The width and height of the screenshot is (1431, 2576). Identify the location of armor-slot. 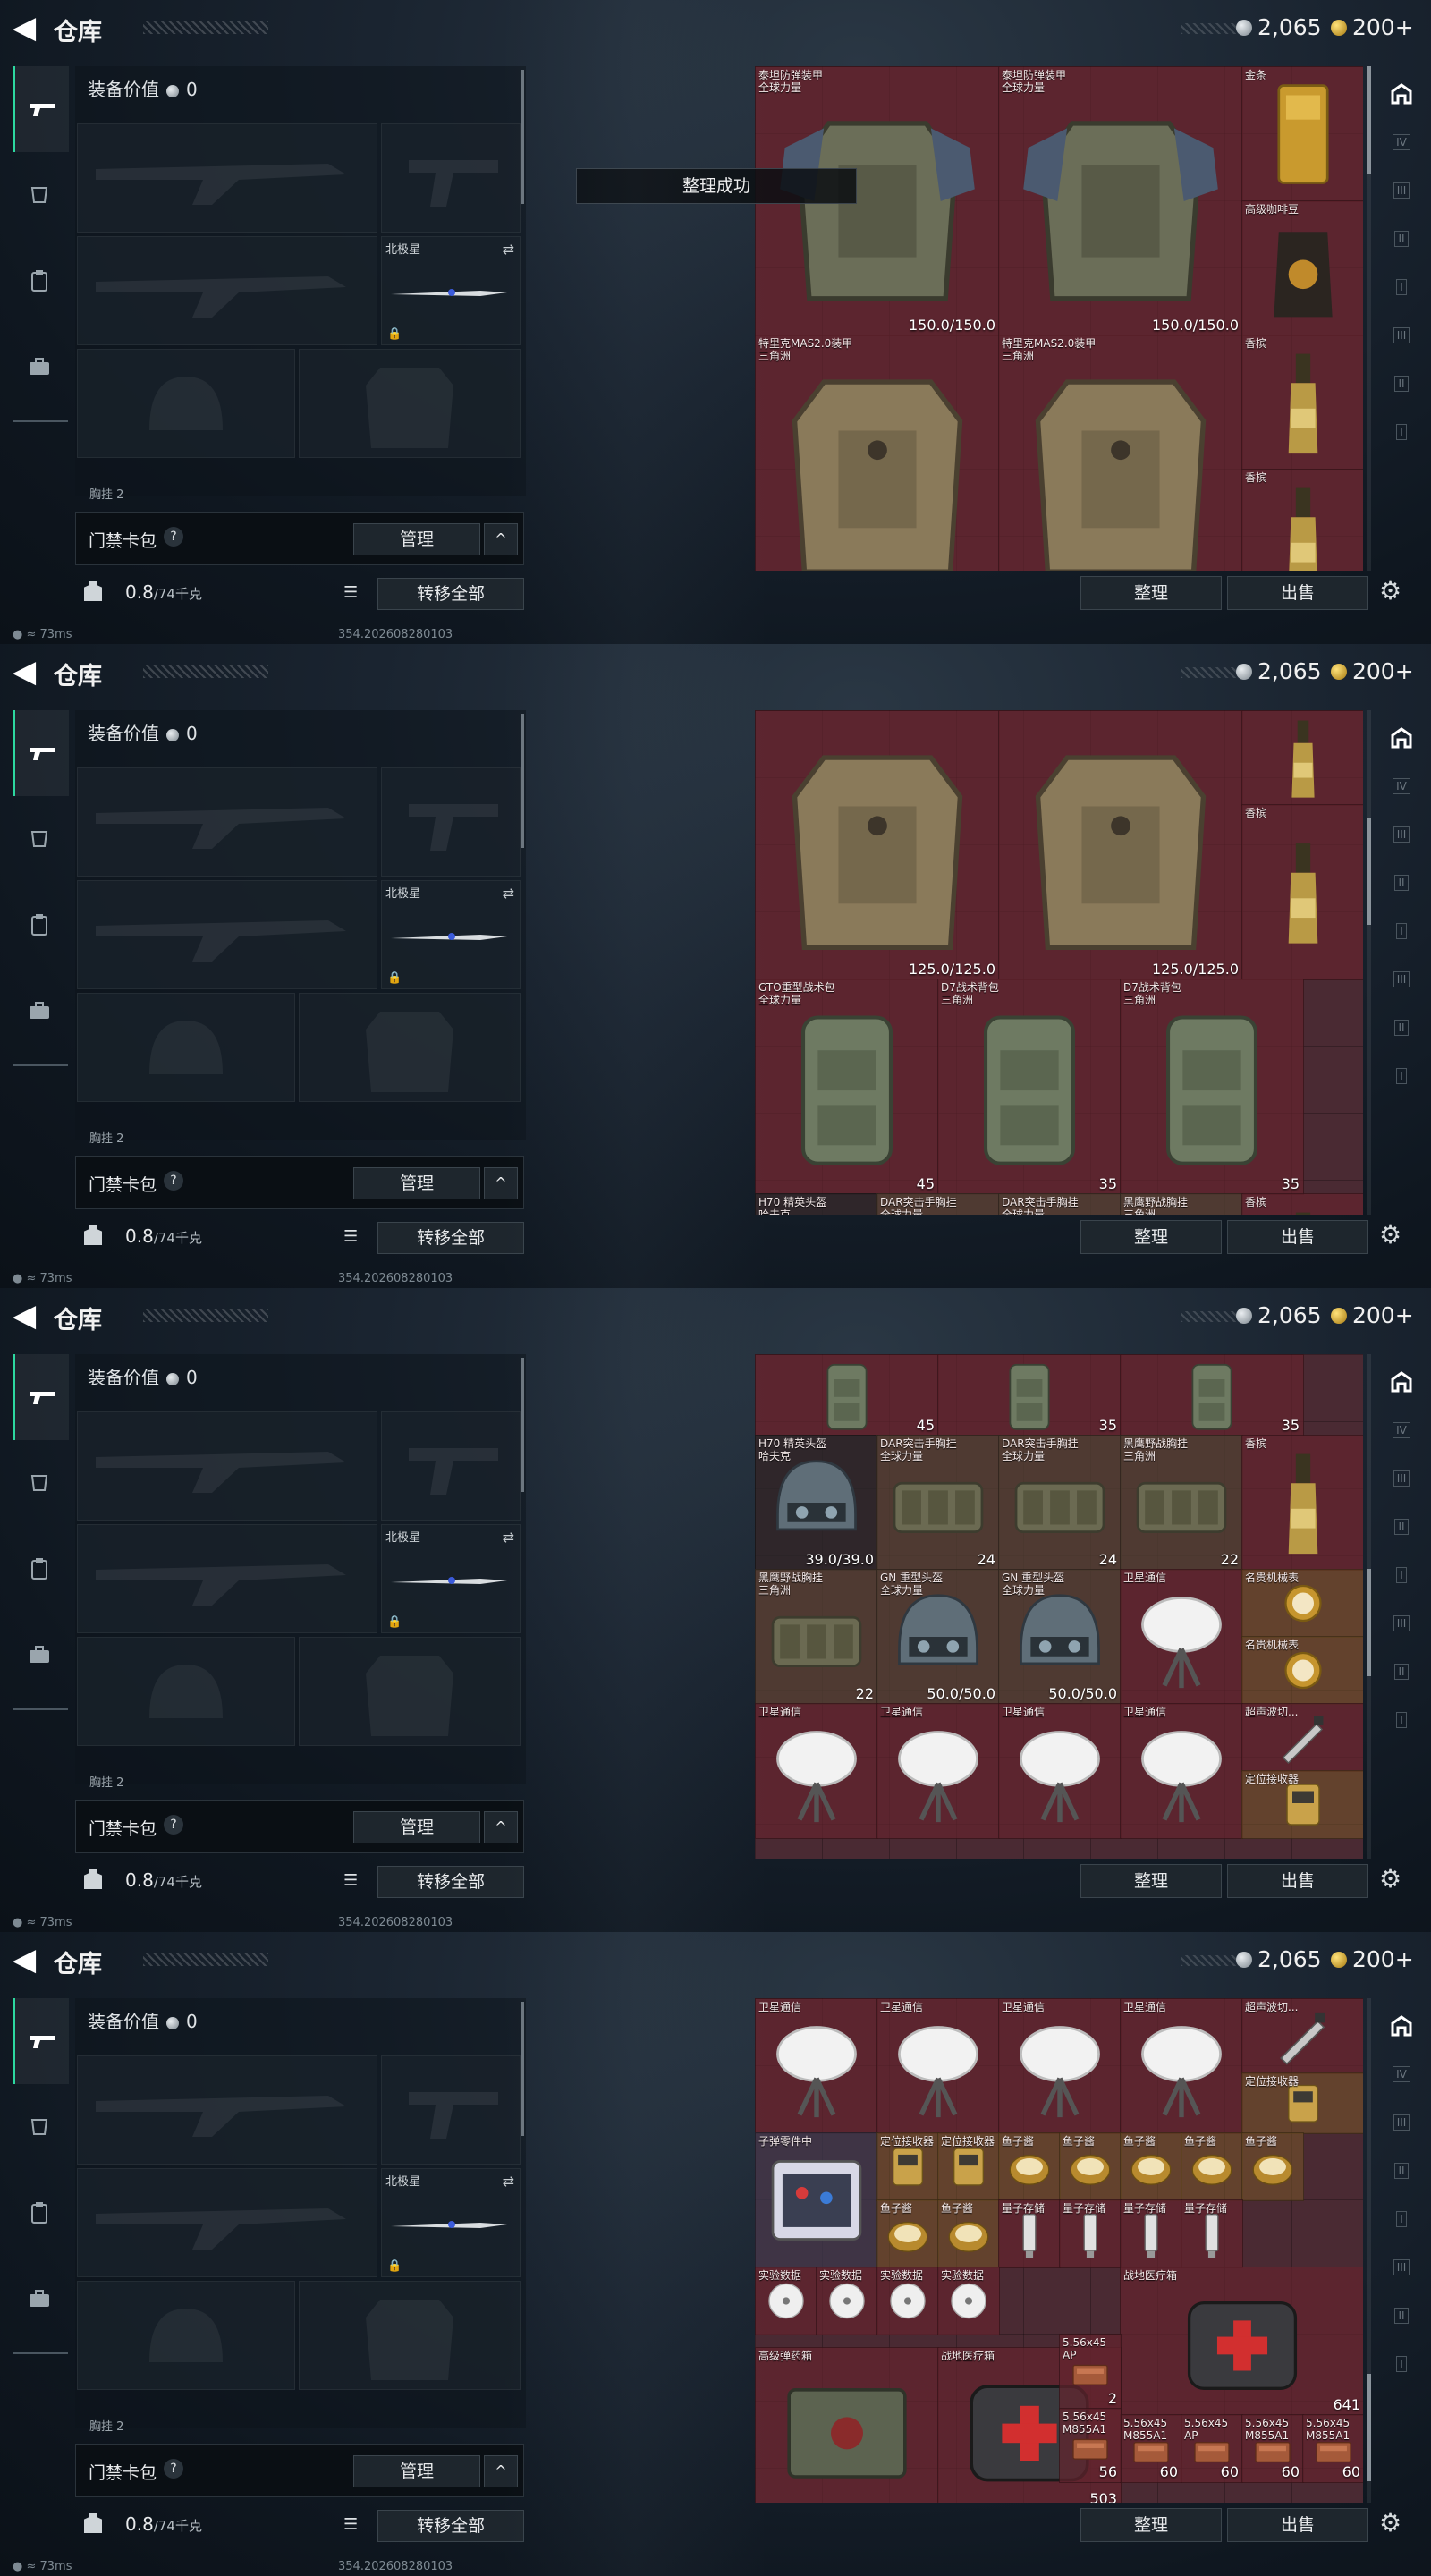
(410, 1691).